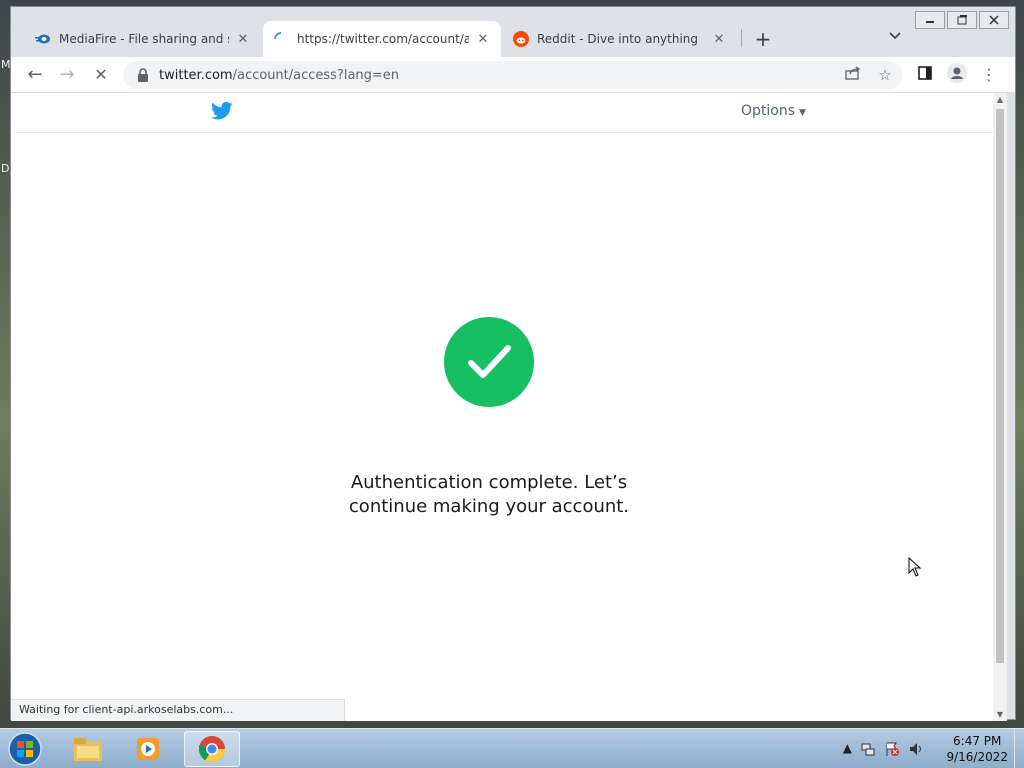 The image size is (1024, 768). Describe the element at coordinates (868, 749) in the screenshot. I see `network-icon` at that location.